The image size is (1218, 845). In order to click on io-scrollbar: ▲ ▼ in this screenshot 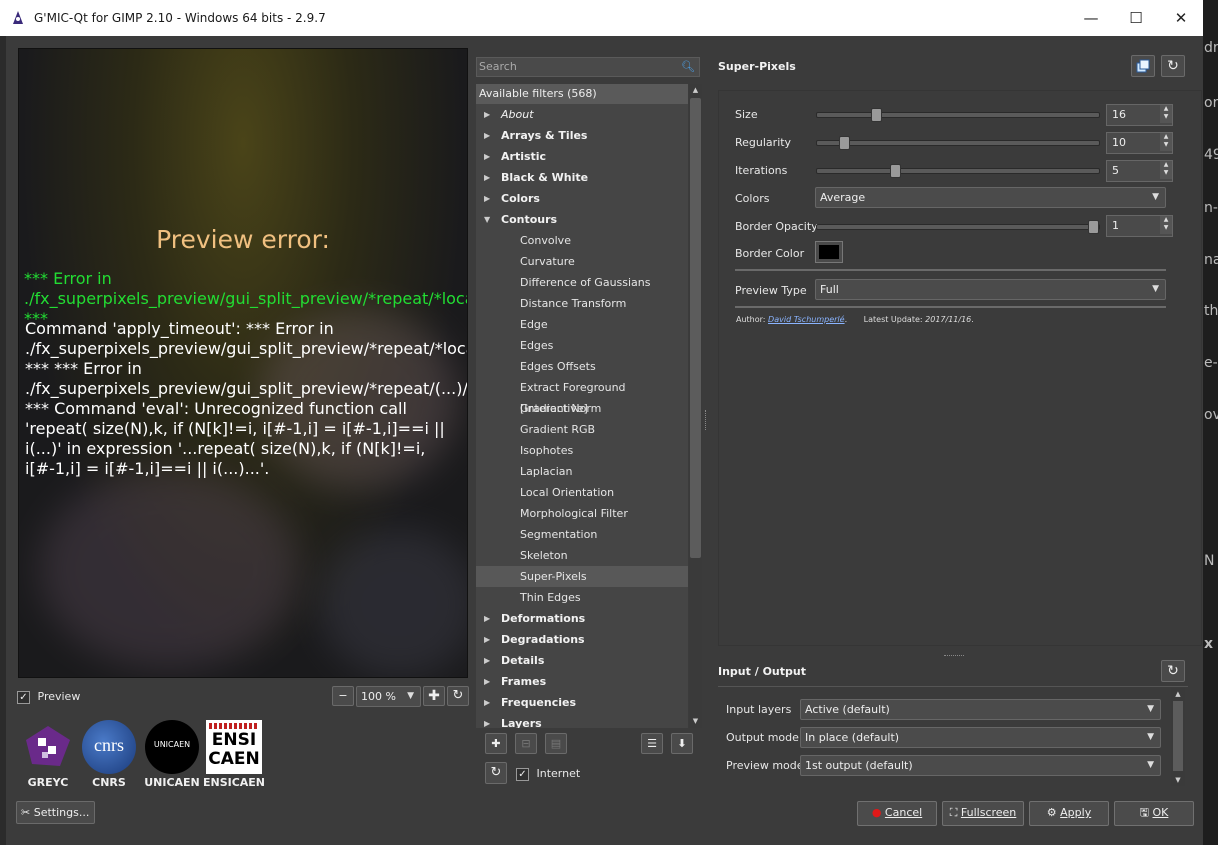, I will do `click(1178, 737)`.